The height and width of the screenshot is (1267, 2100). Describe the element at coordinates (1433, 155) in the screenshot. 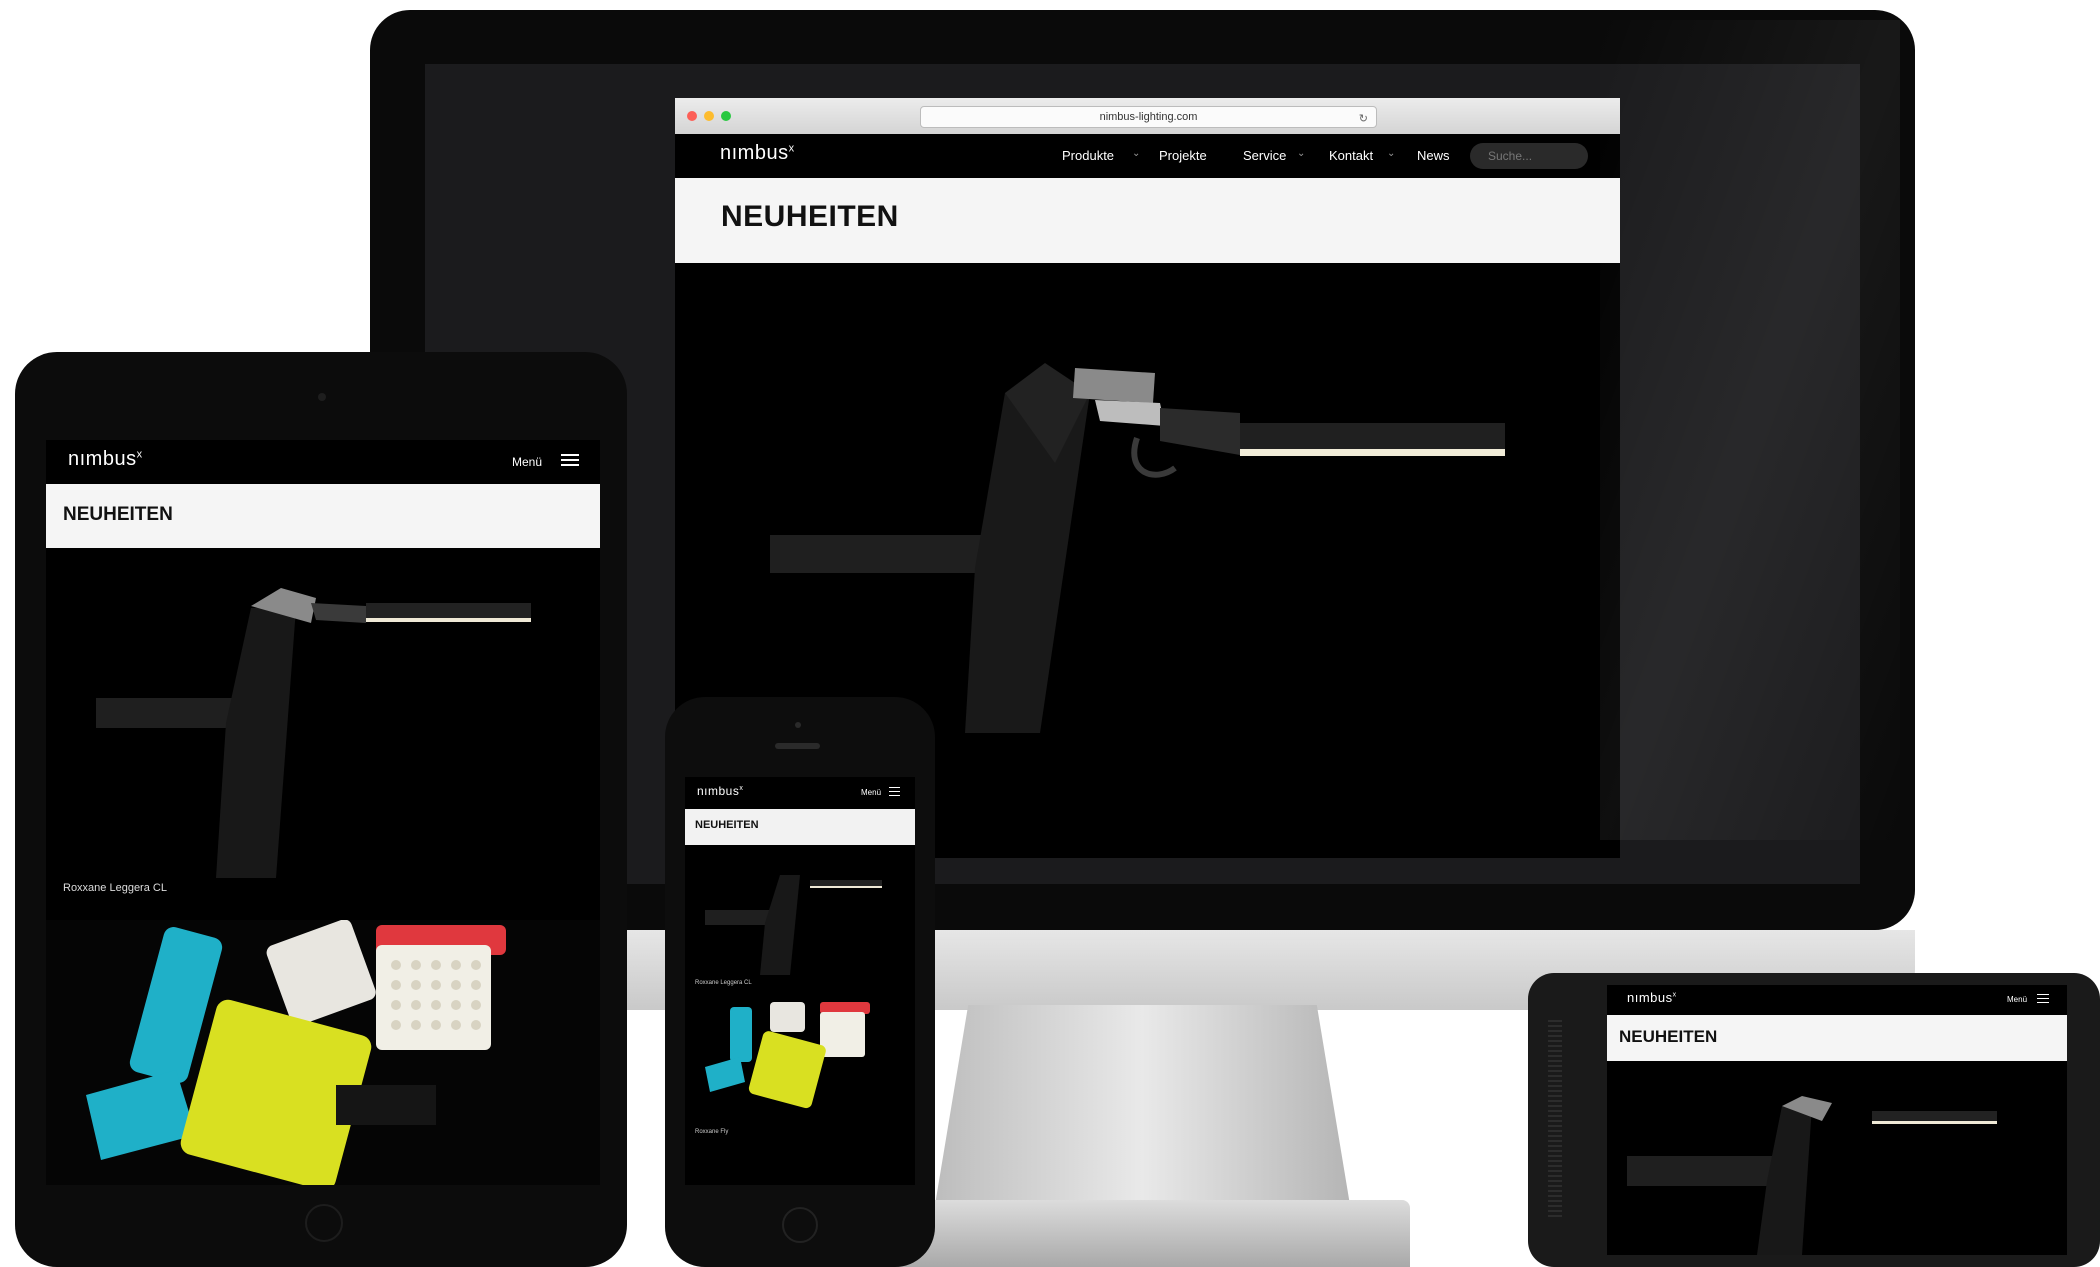

I see `nav-news: News` at that location.